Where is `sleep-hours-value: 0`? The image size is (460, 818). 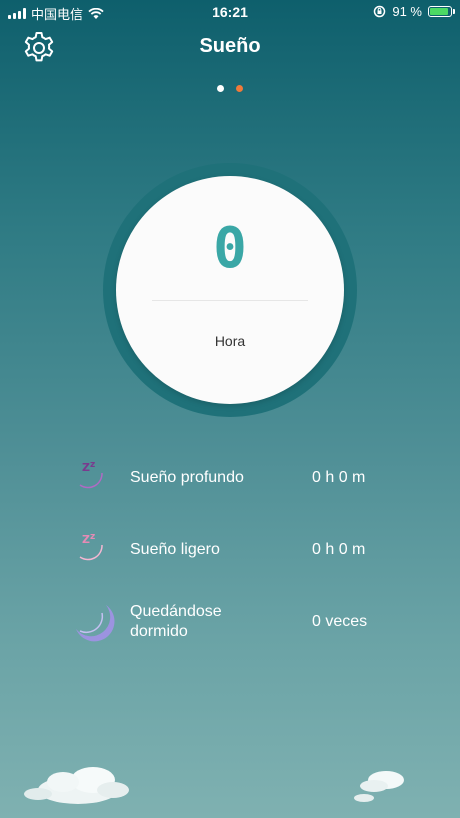
sleep-hours-value: 0 is located at coordinates (230, 248).